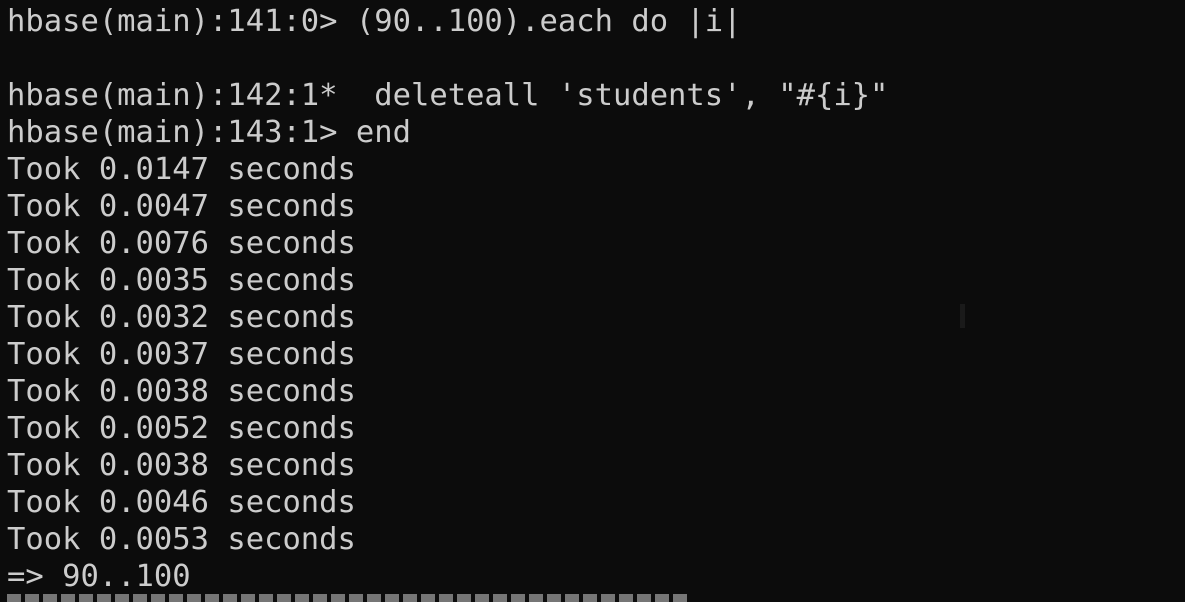  What do you see at coordinates (181, 539) in the screenshot?
I see `output-line: Took 0.0053 seconds` at bounding box center [181, 539].